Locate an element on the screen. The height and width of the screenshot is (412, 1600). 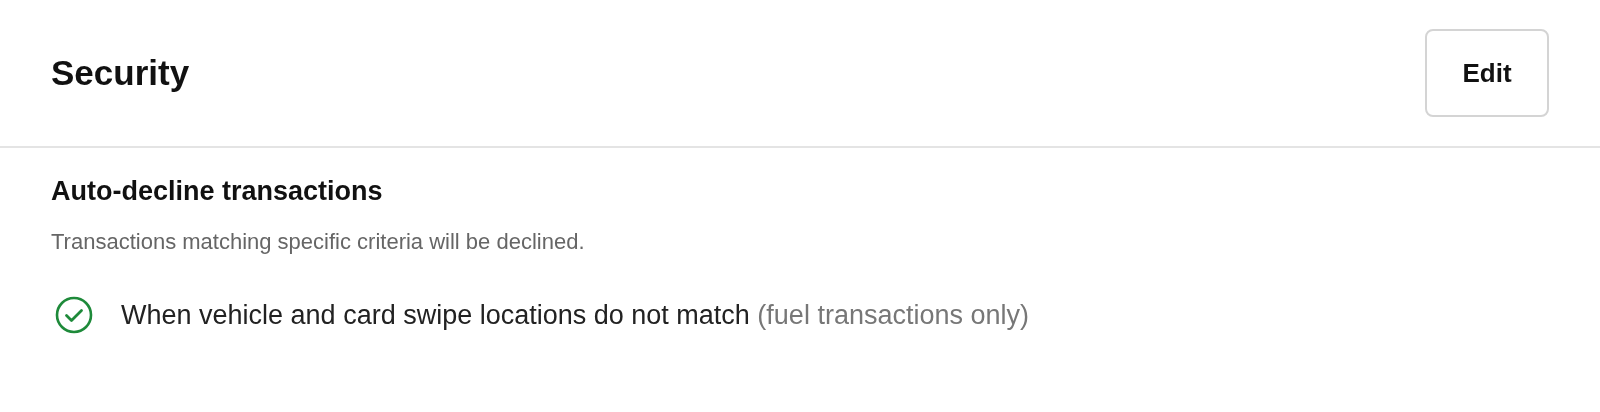
section-title: Security is located at coordinates (120, 73).